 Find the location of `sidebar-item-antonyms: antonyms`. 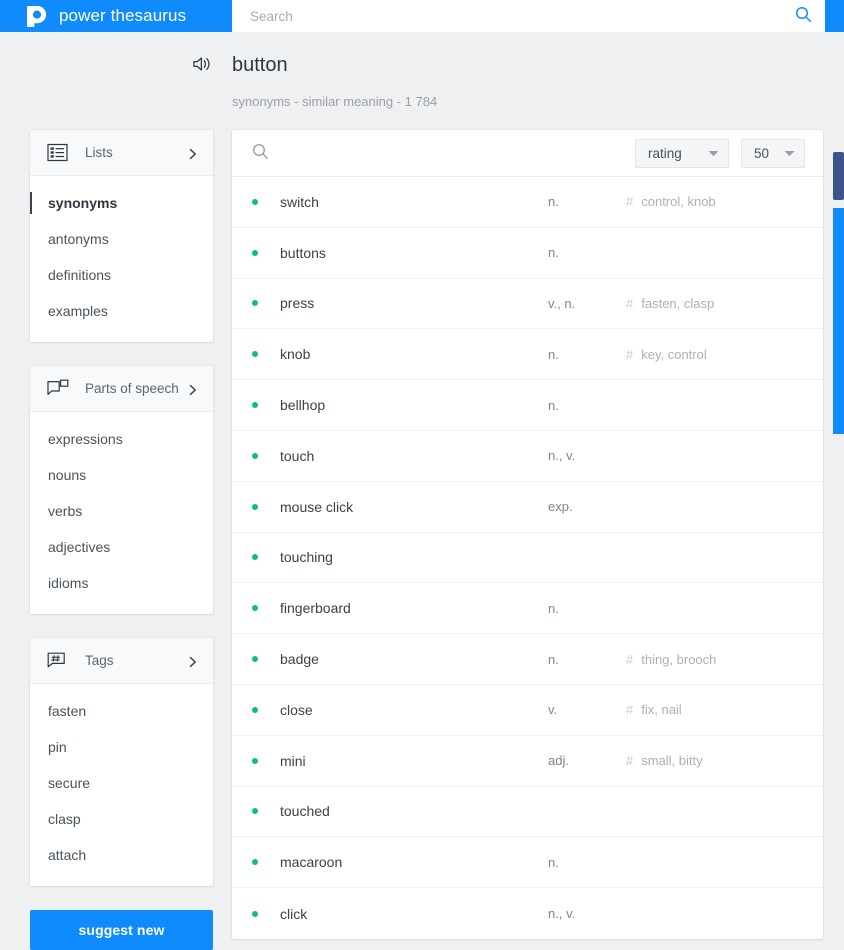

sidebar-item-antonyms: antonyms is located at coordinates (121, 239).